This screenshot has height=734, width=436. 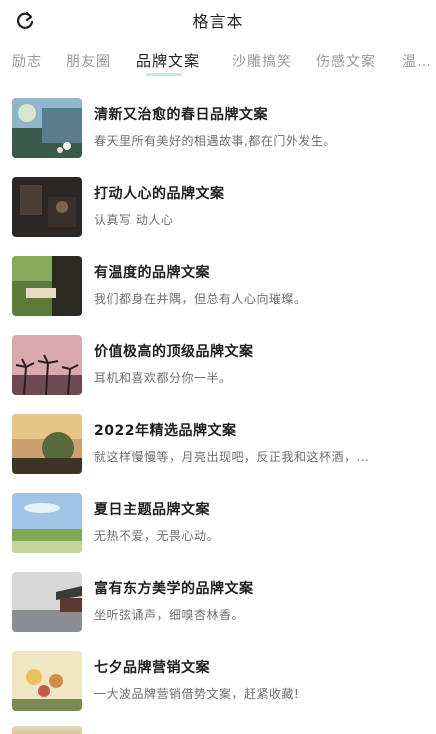 I want to click on thumbnail-sunset-plant, so click(x=47, y=444).